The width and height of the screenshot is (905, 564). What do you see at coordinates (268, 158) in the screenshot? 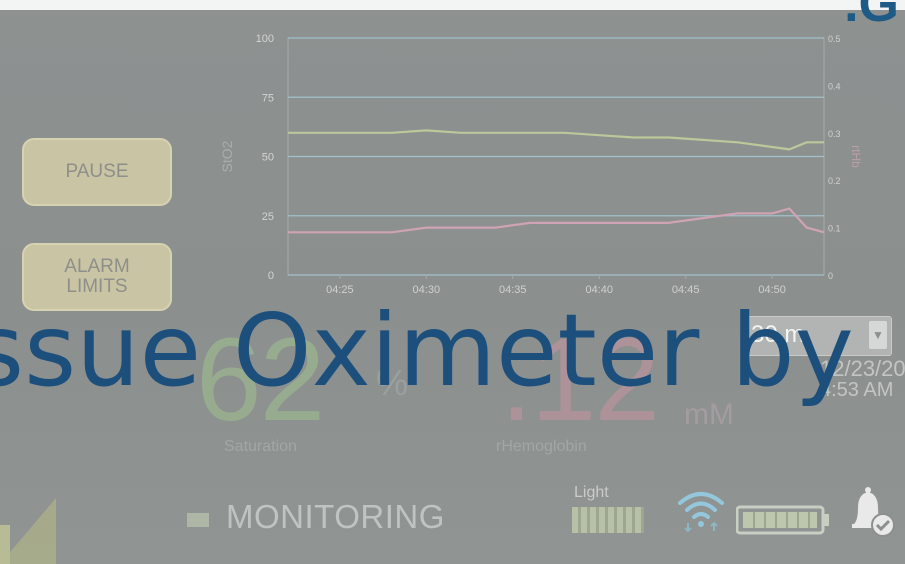
I see `y-tick-label: 50` at bounding box center [268, 158].